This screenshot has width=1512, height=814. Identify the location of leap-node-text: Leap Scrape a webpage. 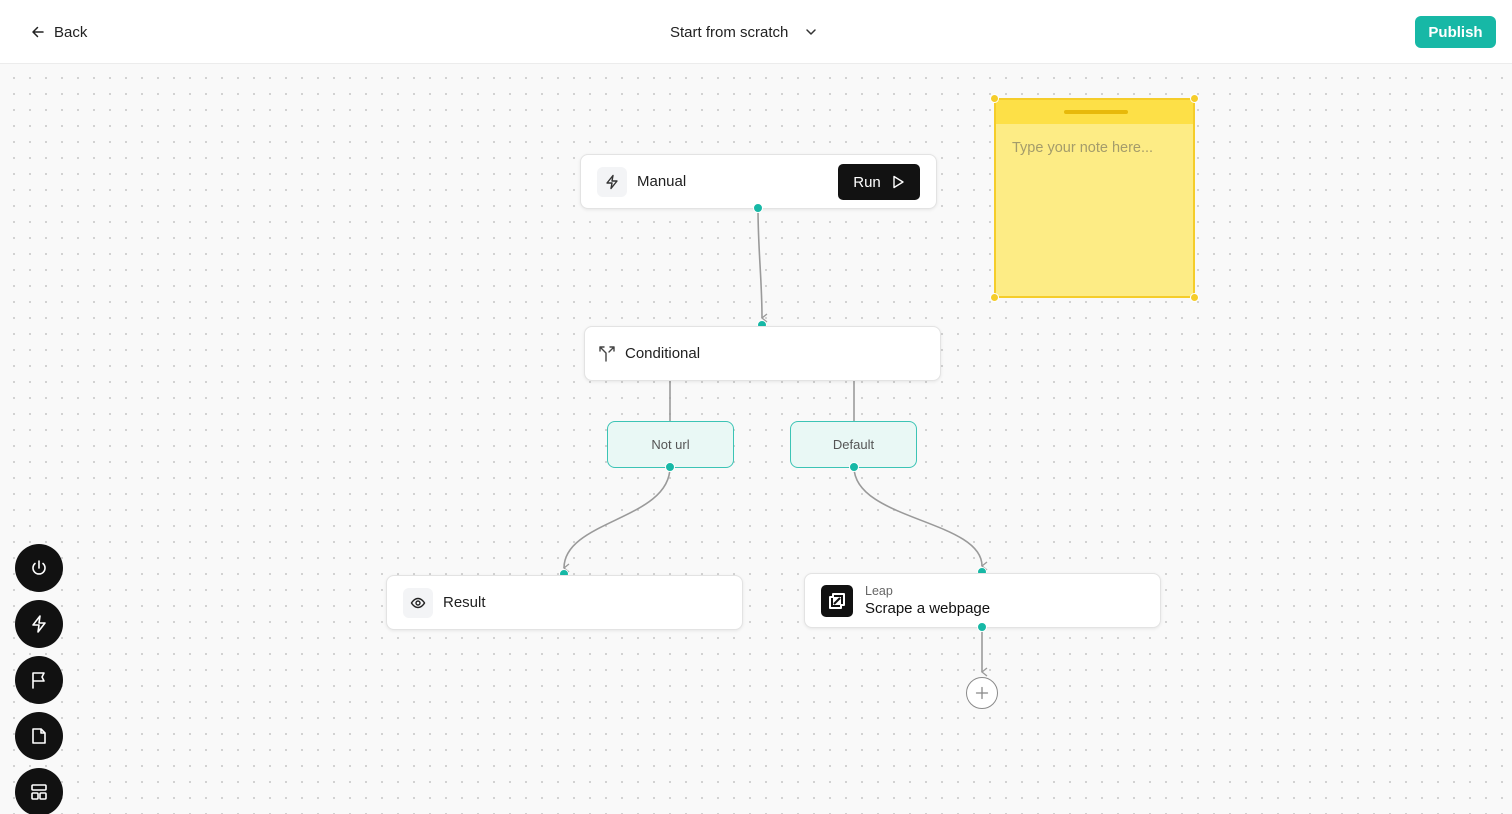
(927, 601).